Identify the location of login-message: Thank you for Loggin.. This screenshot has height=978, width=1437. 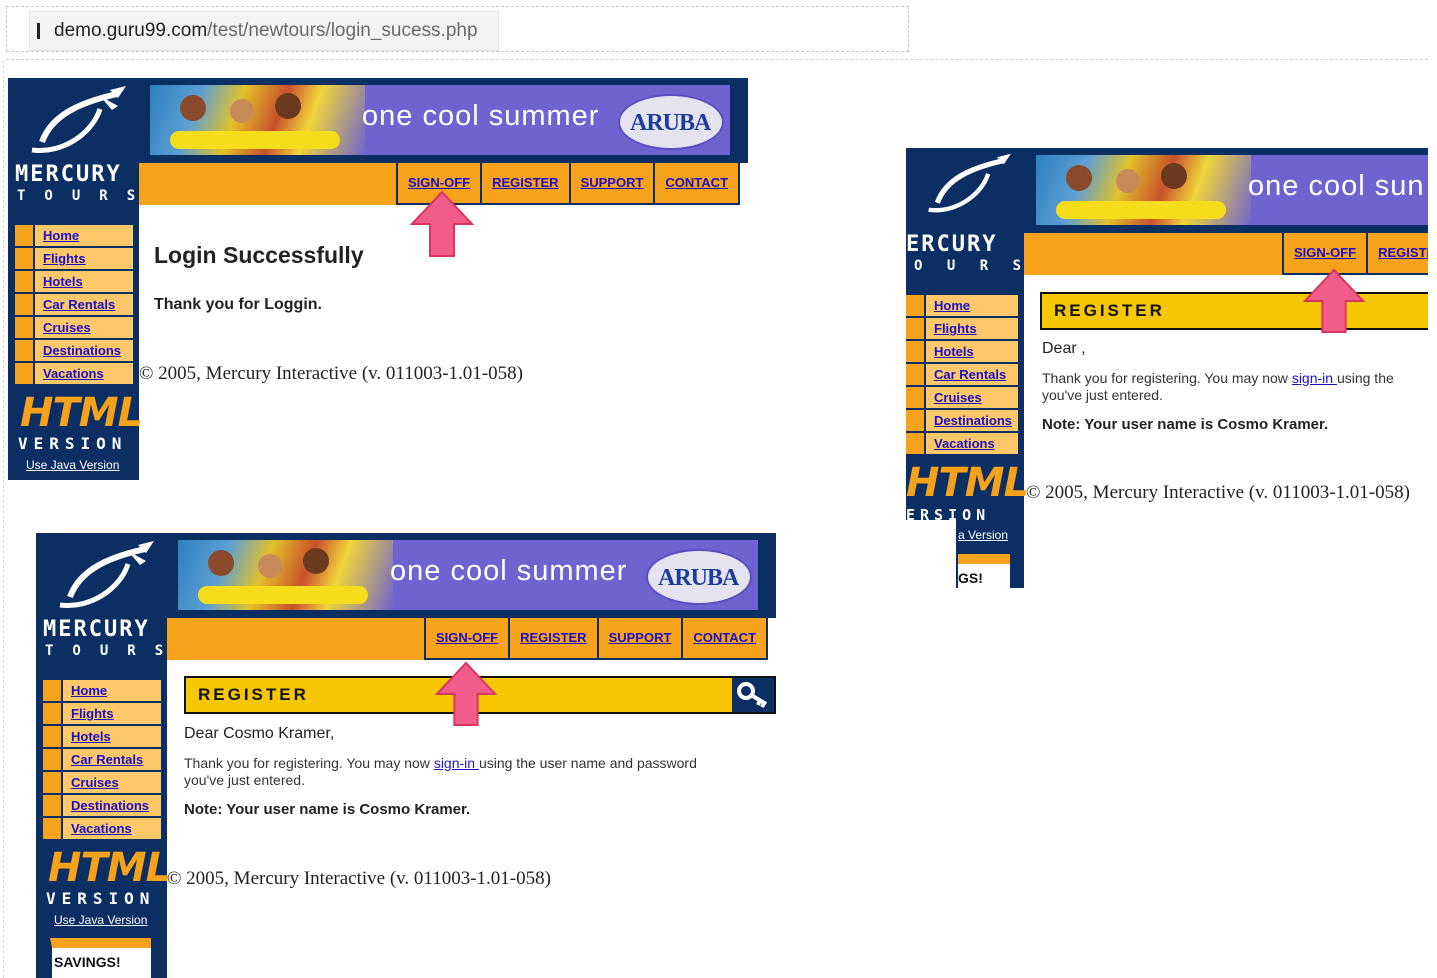
(238, 304).